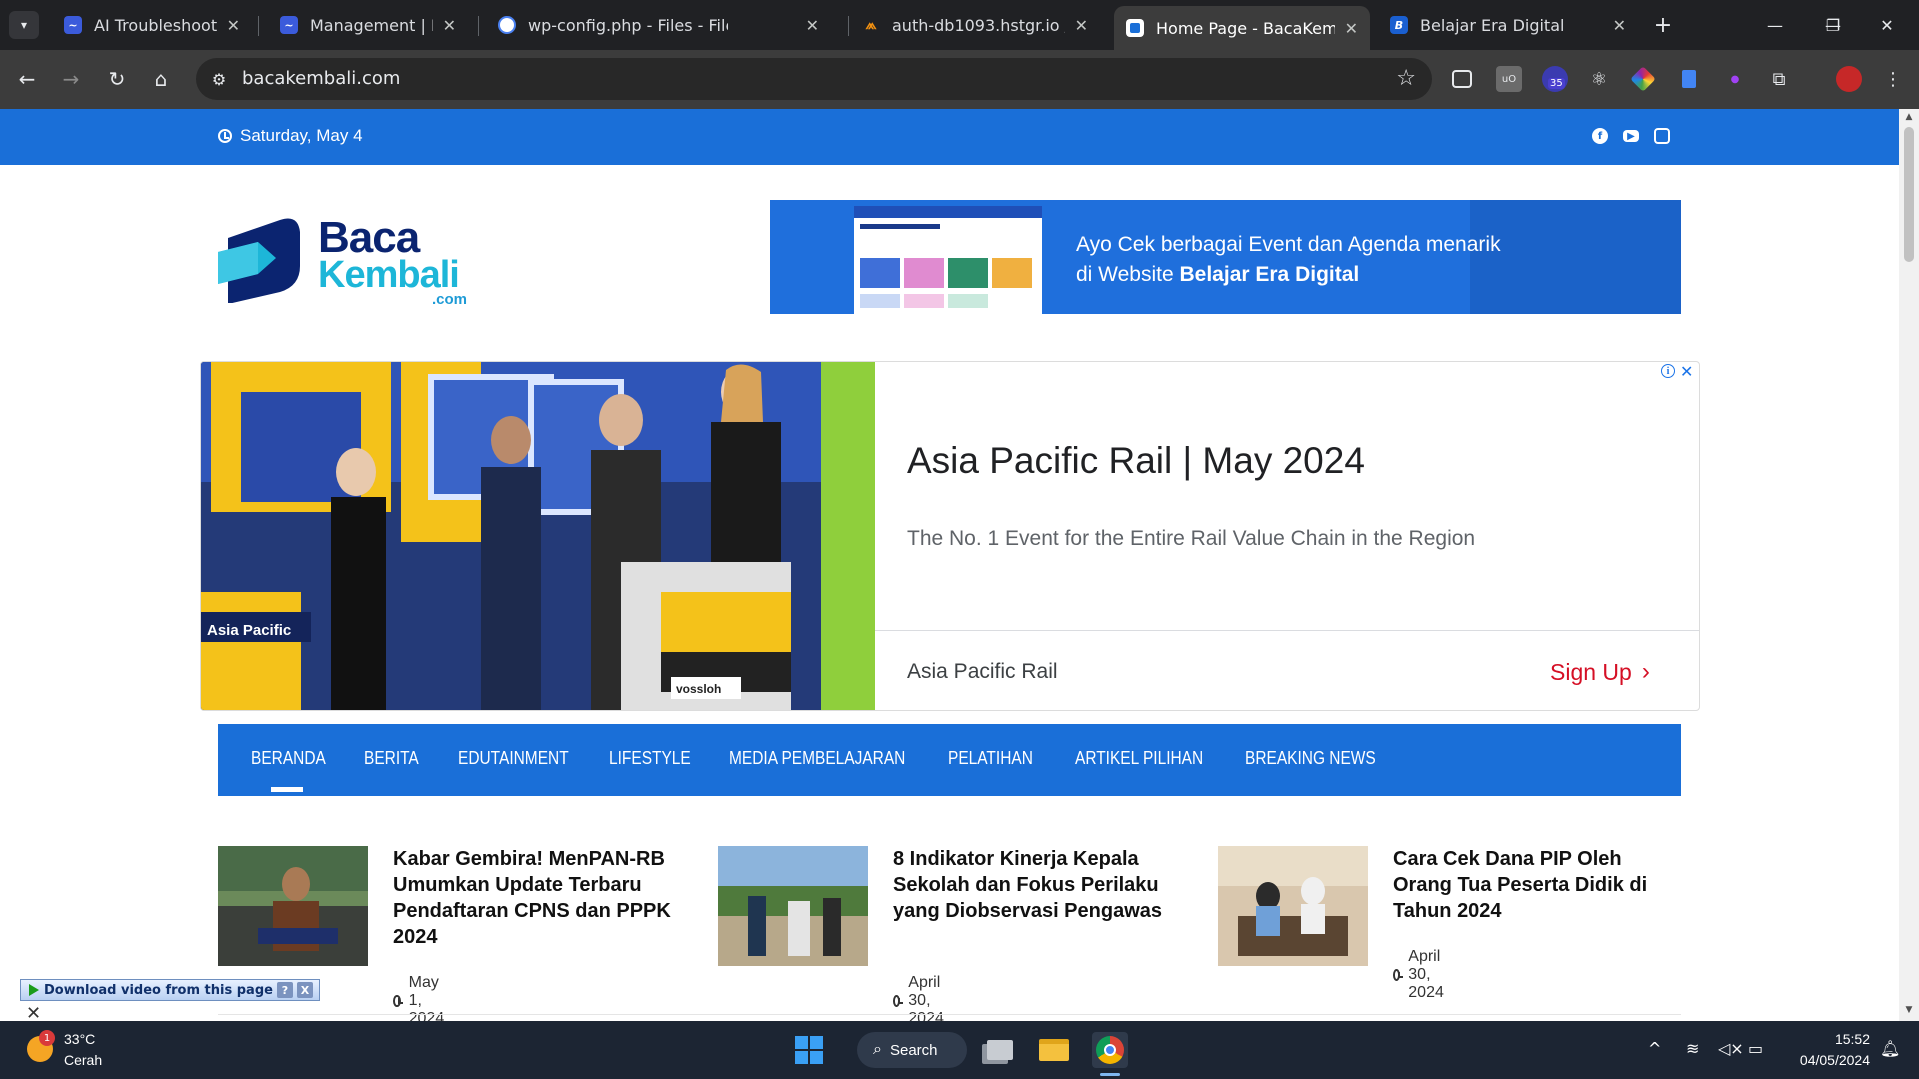 Image resolution: width=1919 pixels, height=1079 pixels. Describe the element at coordinates (1110, 1050) in the screenshot. I see `chrome-taskbar-icon` at that location.